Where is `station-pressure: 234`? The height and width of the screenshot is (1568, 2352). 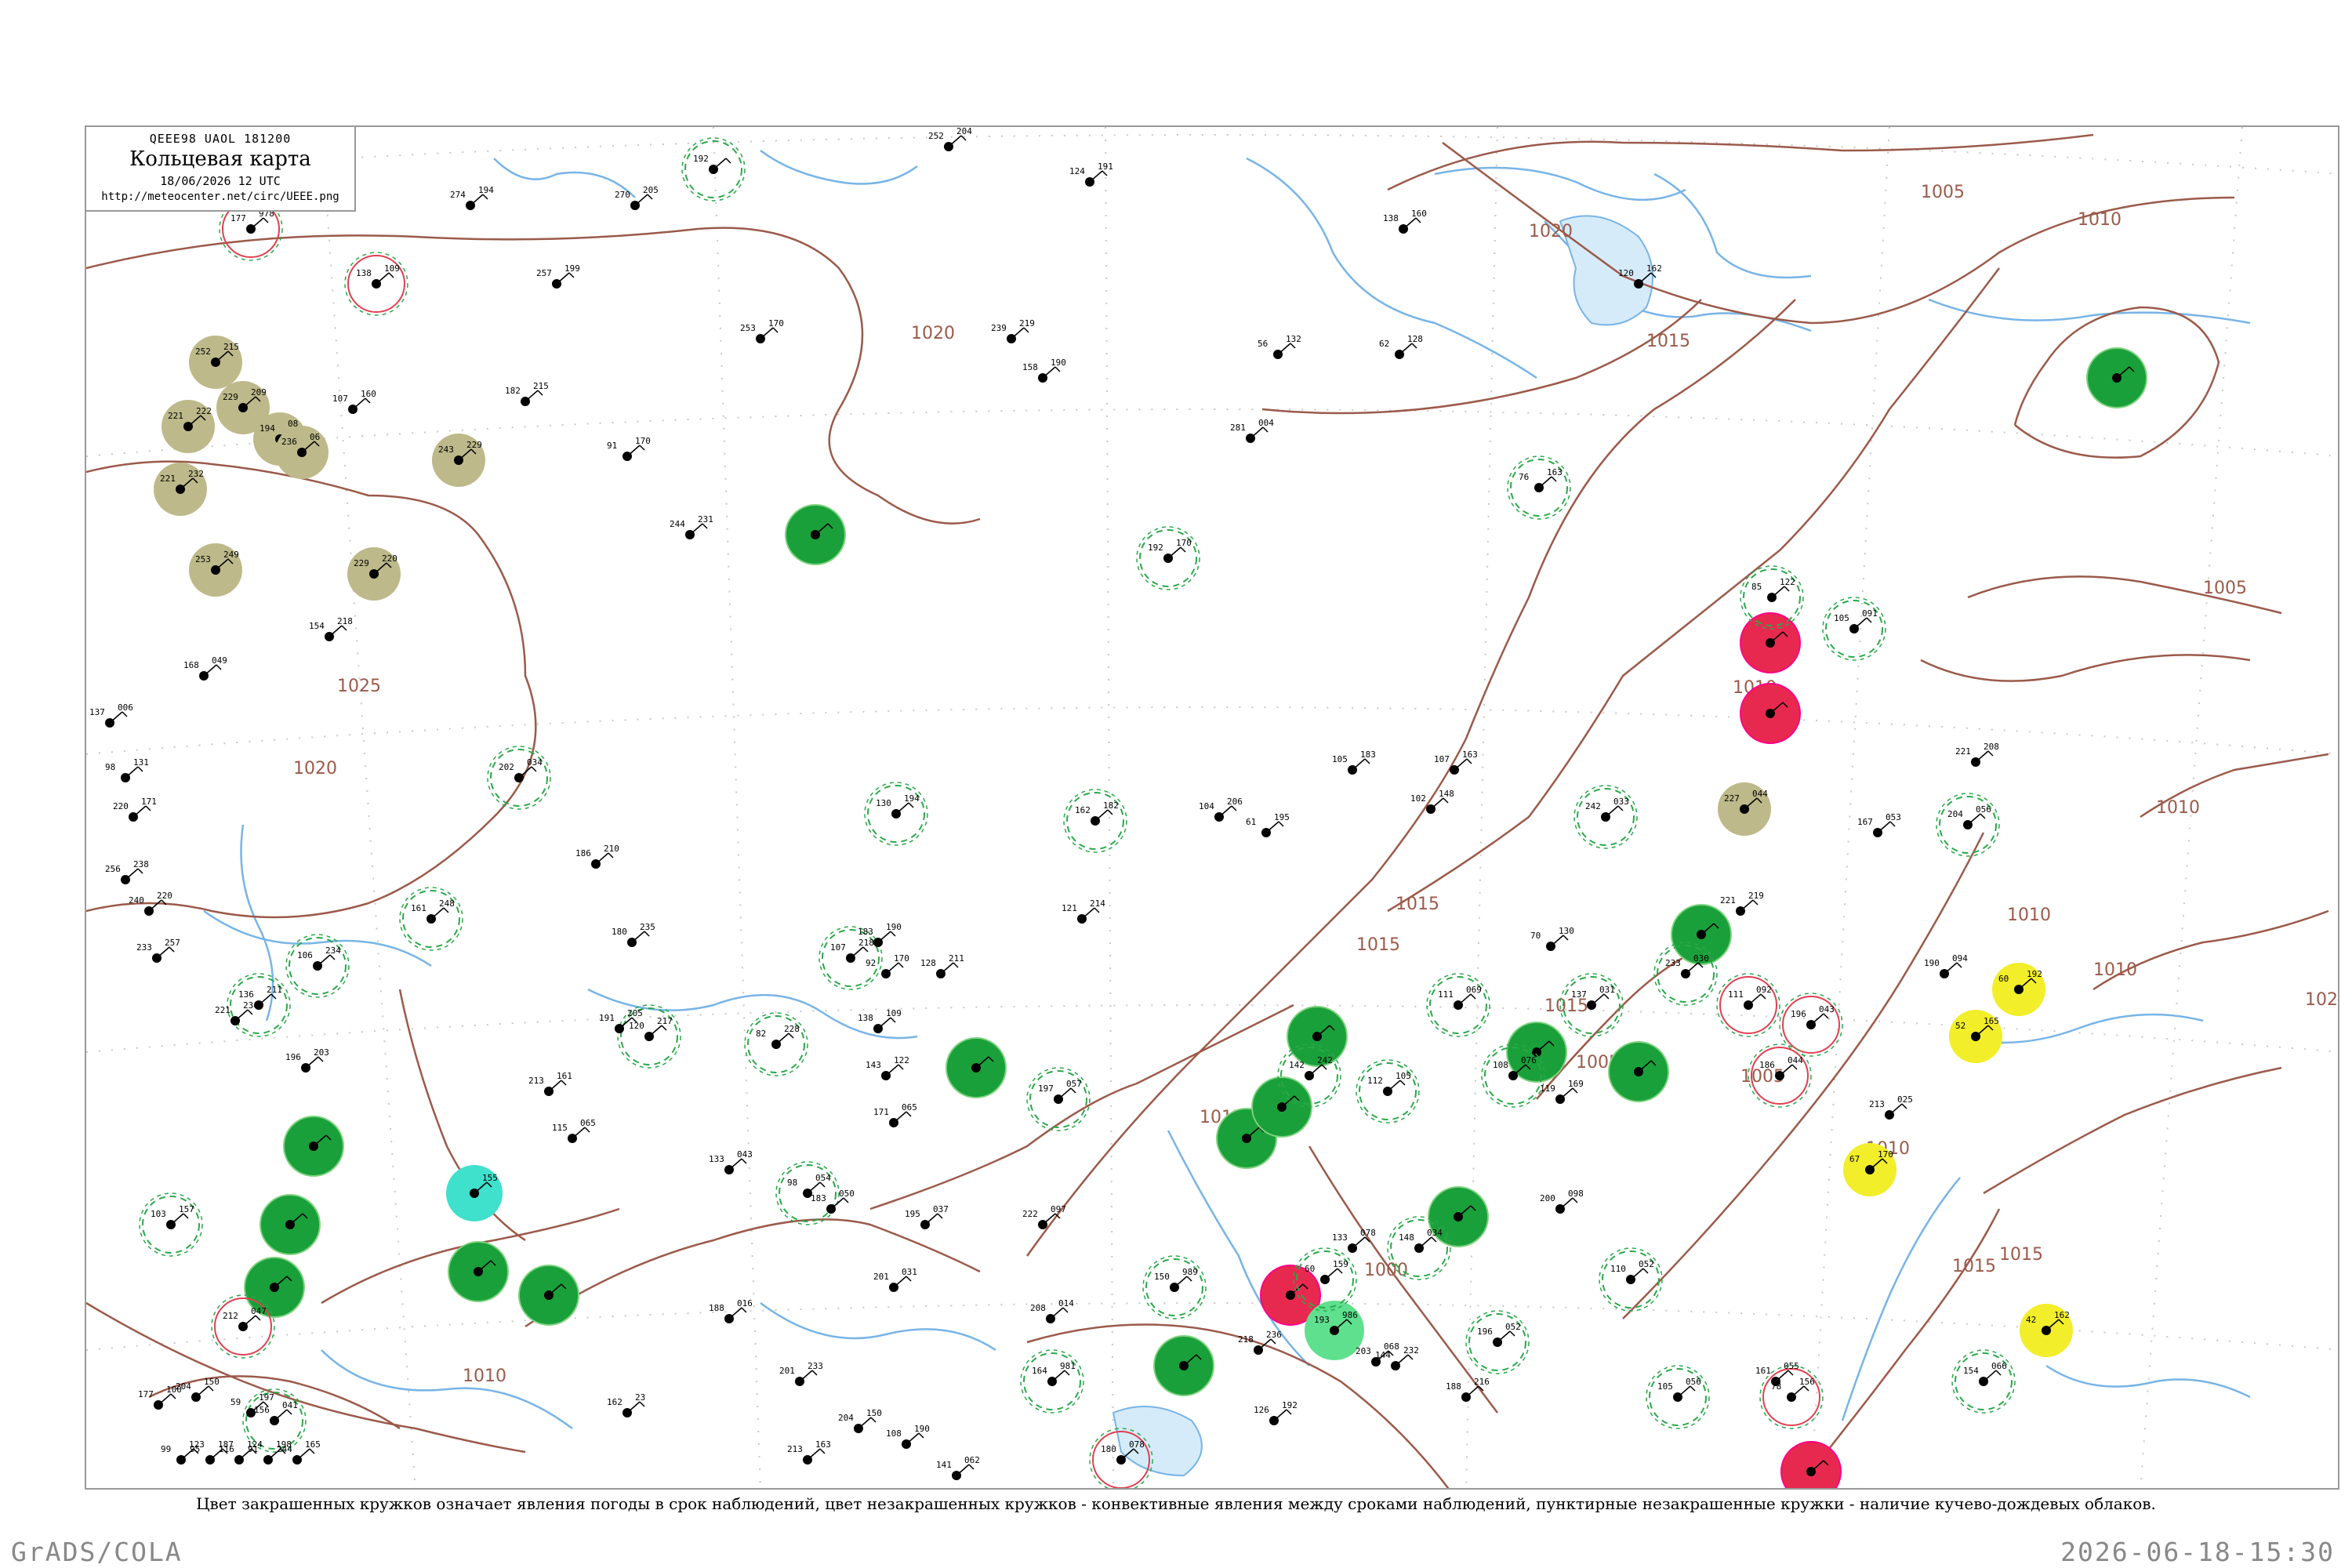
station-pressure: 234 is located at coordinates (333, 951).